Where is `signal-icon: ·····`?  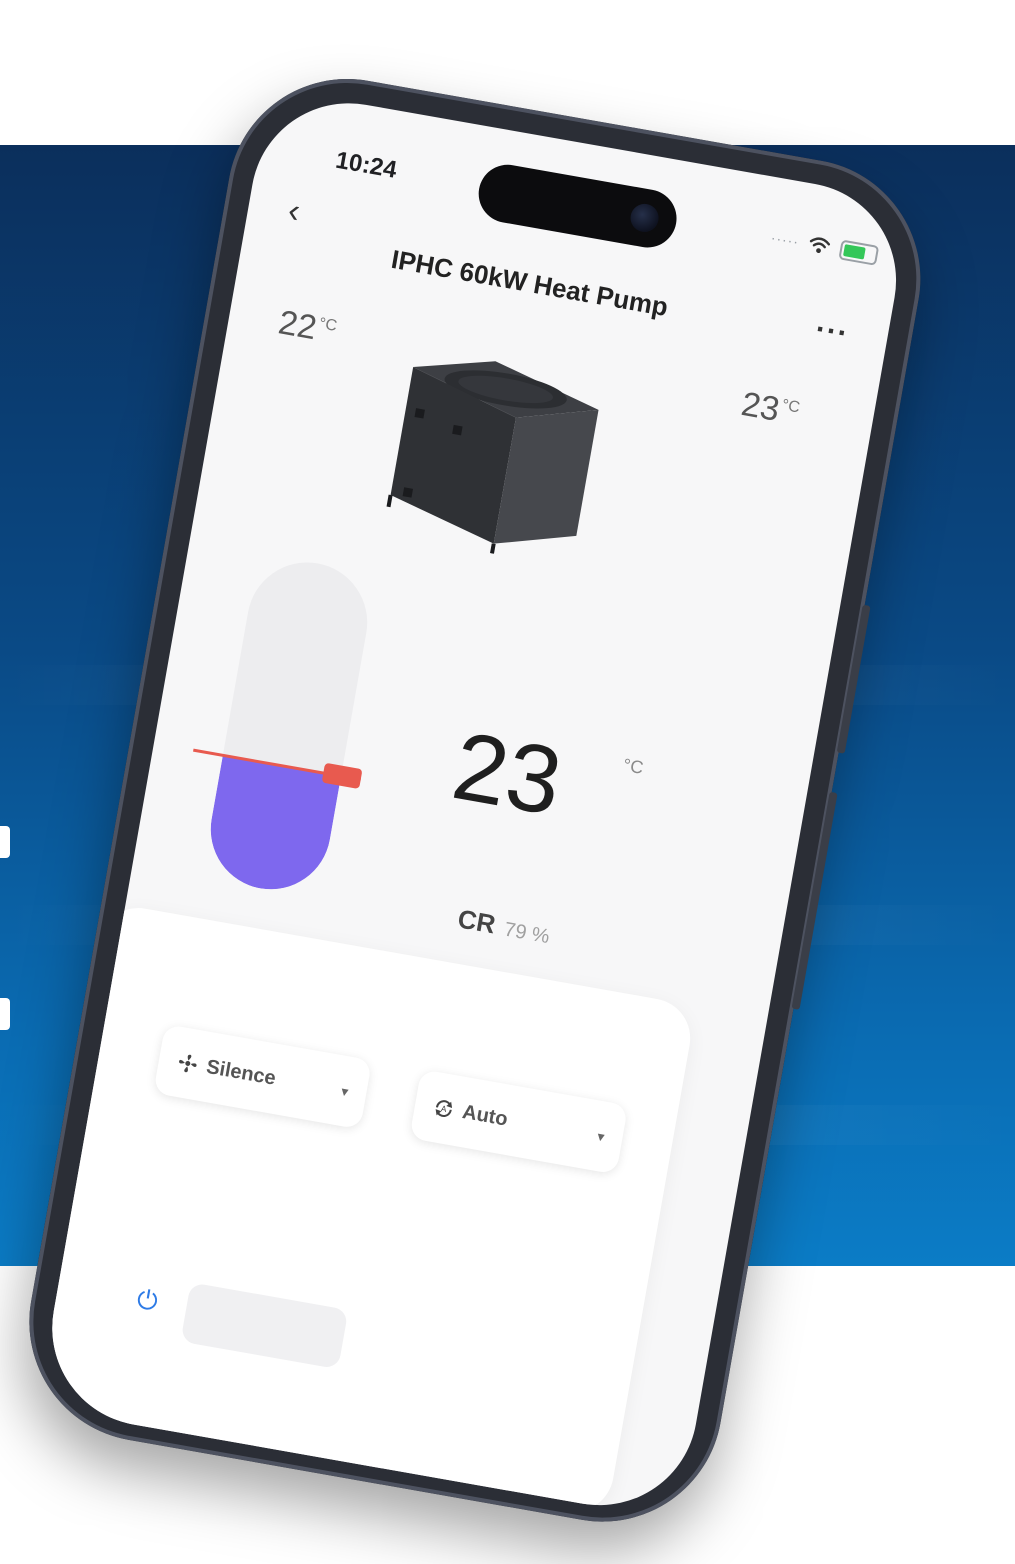
signal-icon: ····· is located at coordinates (785, 239).